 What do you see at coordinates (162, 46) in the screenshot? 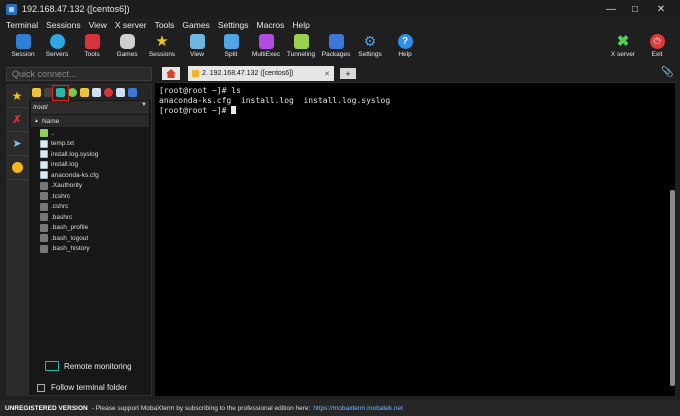
I see `sessions-button: ★ Sessions` at bounding box center [162, 46].